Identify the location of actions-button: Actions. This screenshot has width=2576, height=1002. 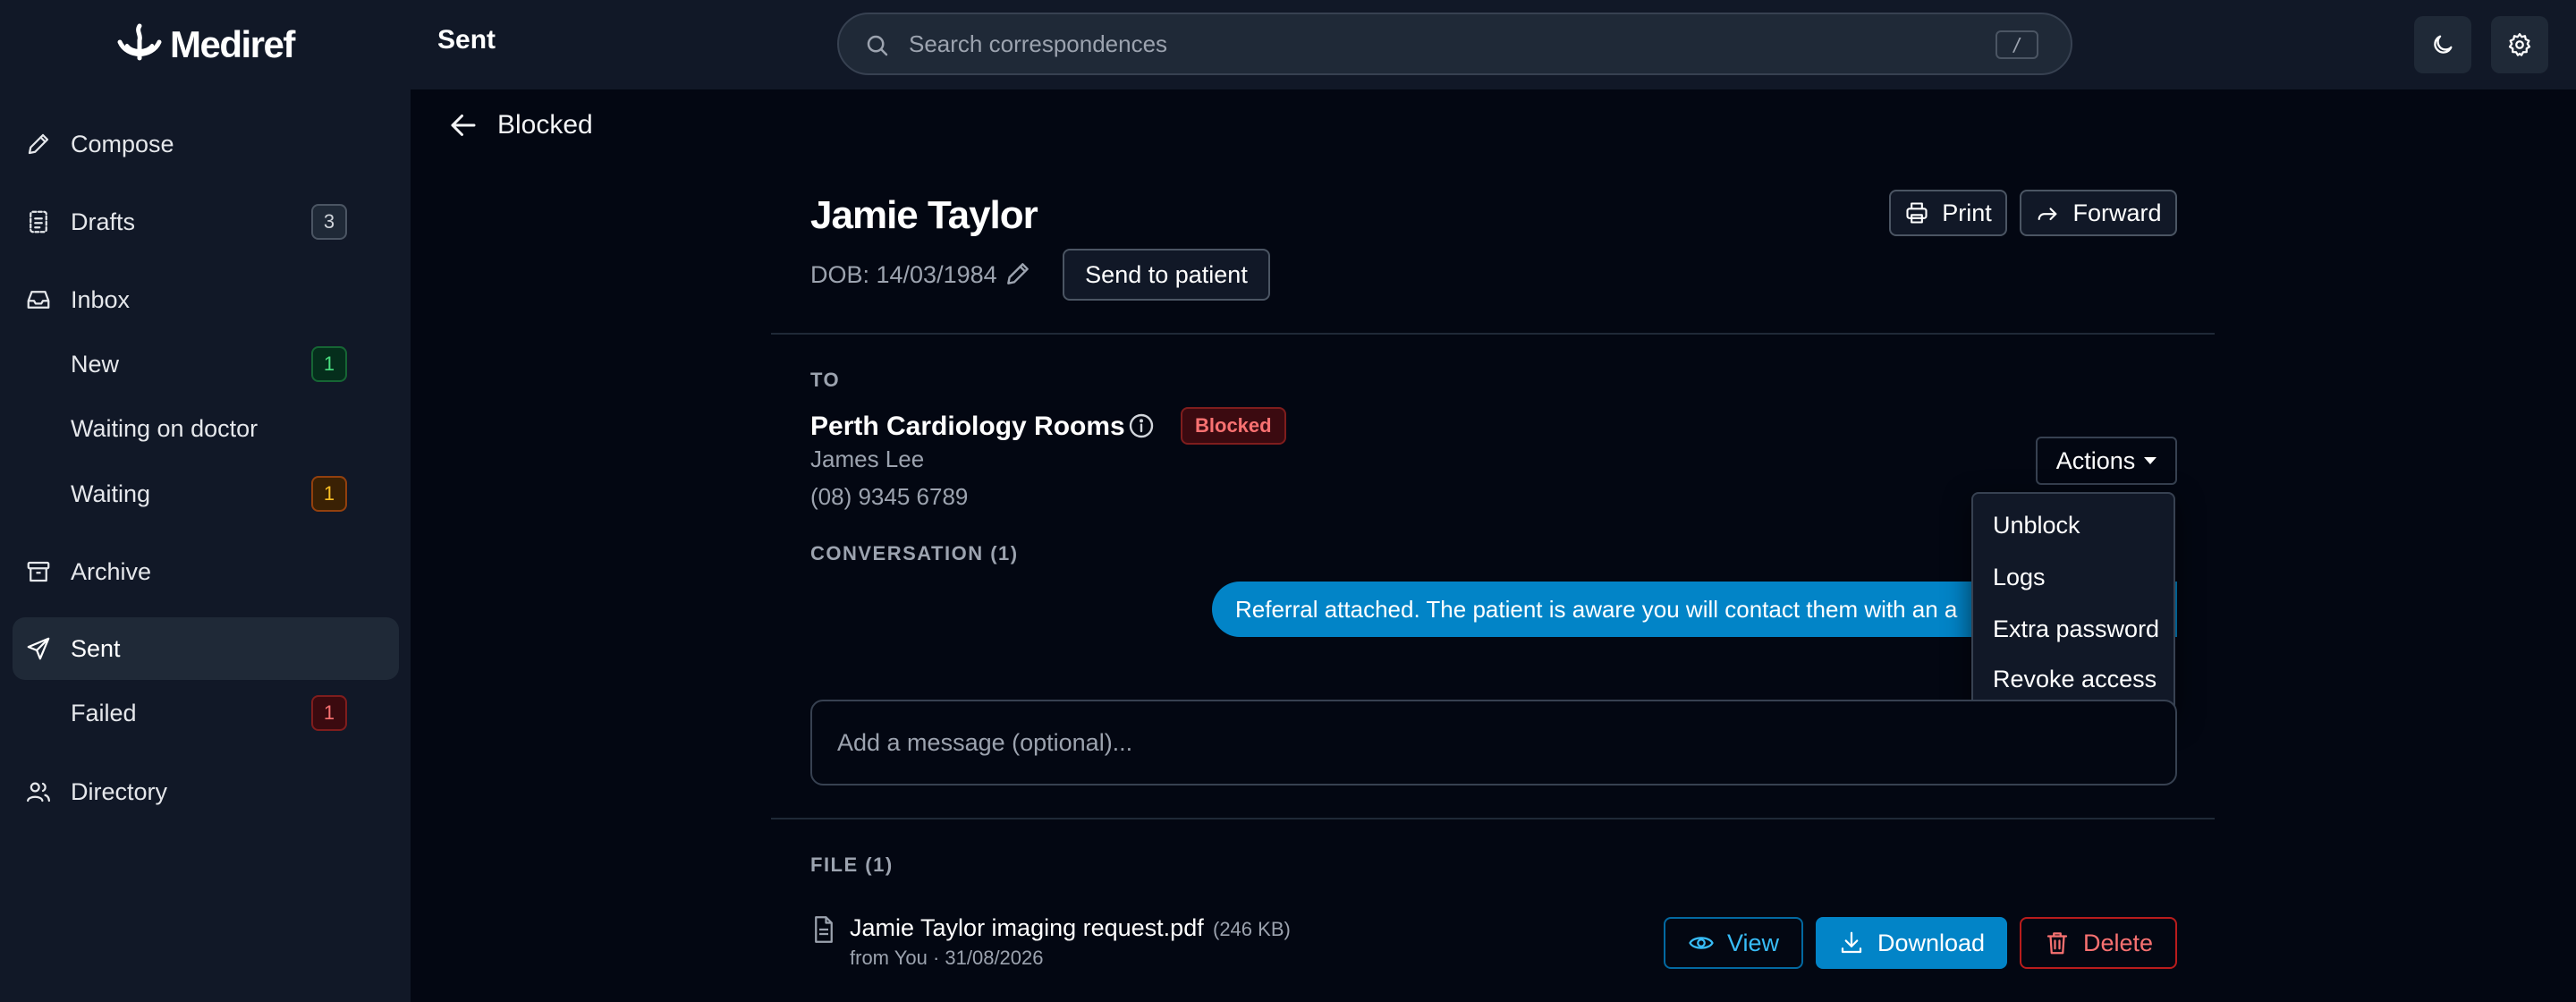
(2106, 461).